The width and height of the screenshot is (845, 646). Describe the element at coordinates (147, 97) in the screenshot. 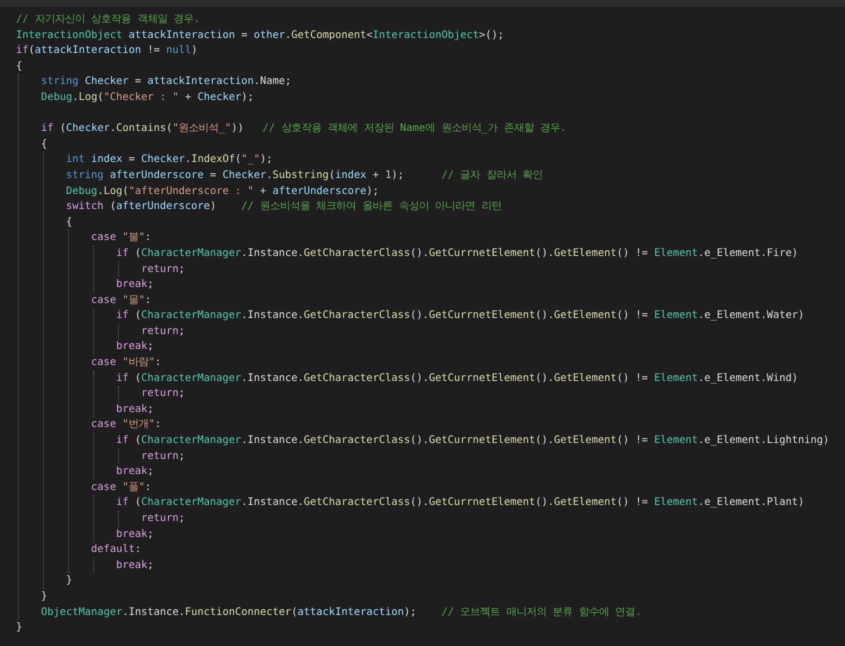

I see `code-line: Debug.Log("Checker : " + Checker);` at that location.